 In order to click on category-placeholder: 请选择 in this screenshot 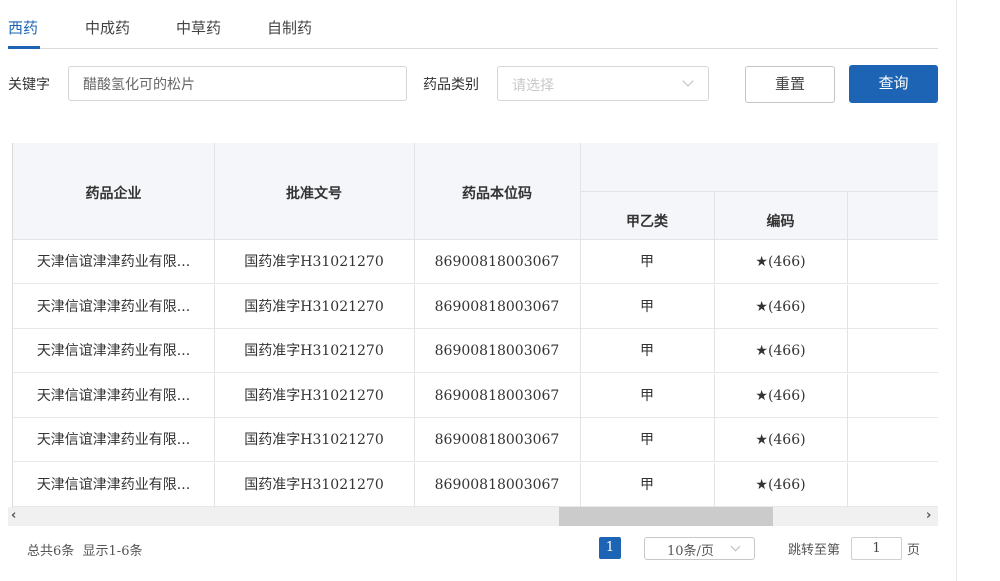, I will do `click(533, 86)`.